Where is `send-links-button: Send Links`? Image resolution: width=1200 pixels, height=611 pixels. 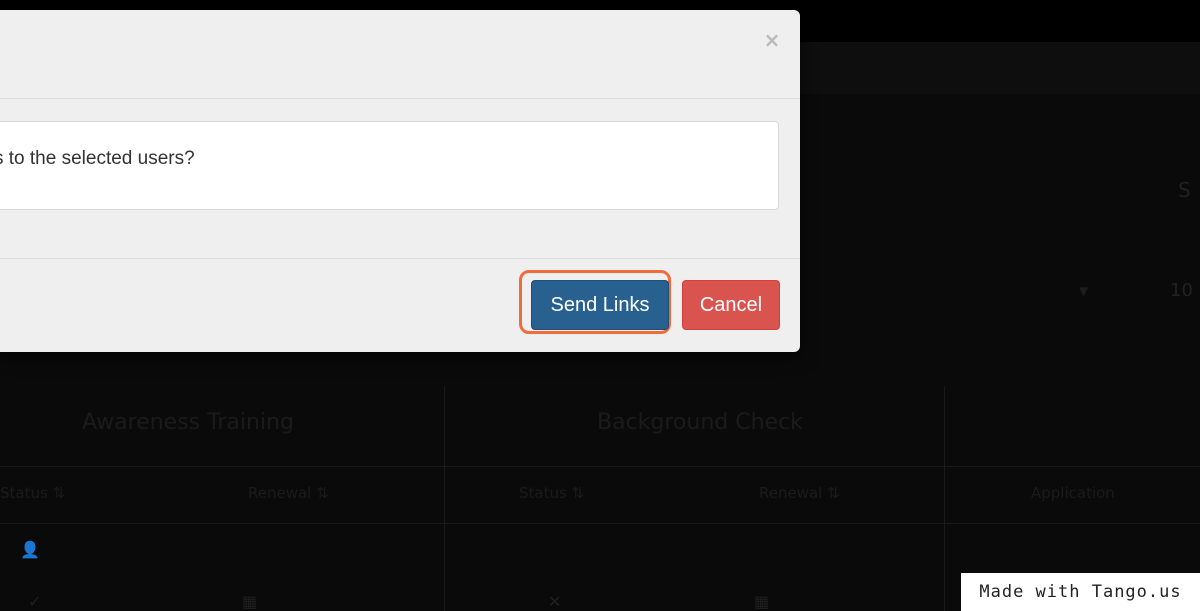
send-links-button: Send Links is located at coordinates (600, 305).